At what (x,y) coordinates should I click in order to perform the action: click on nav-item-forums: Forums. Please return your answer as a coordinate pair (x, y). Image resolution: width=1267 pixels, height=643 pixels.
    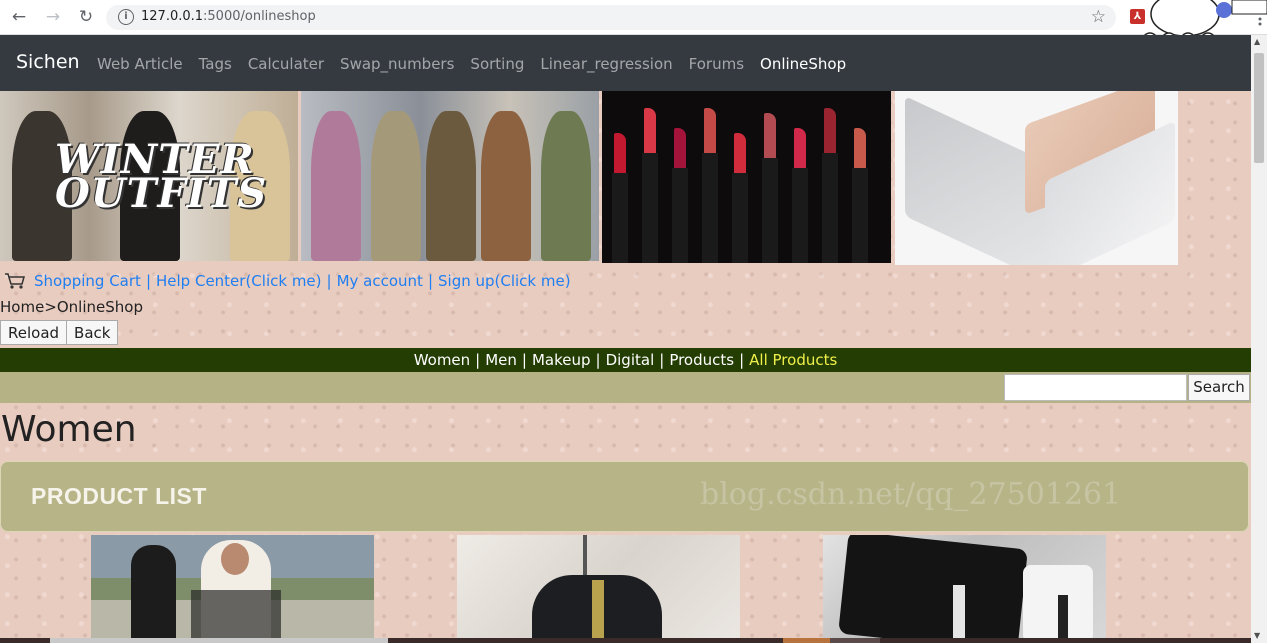
    Looking at the image, I should click on (716, 64).